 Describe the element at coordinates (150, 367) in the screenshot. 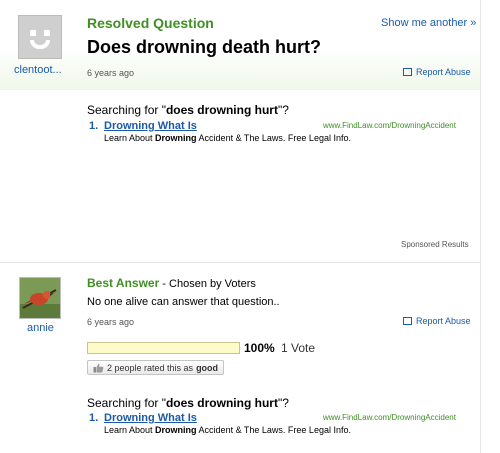

I see `rated-text: 2 people rated this as` at that location.